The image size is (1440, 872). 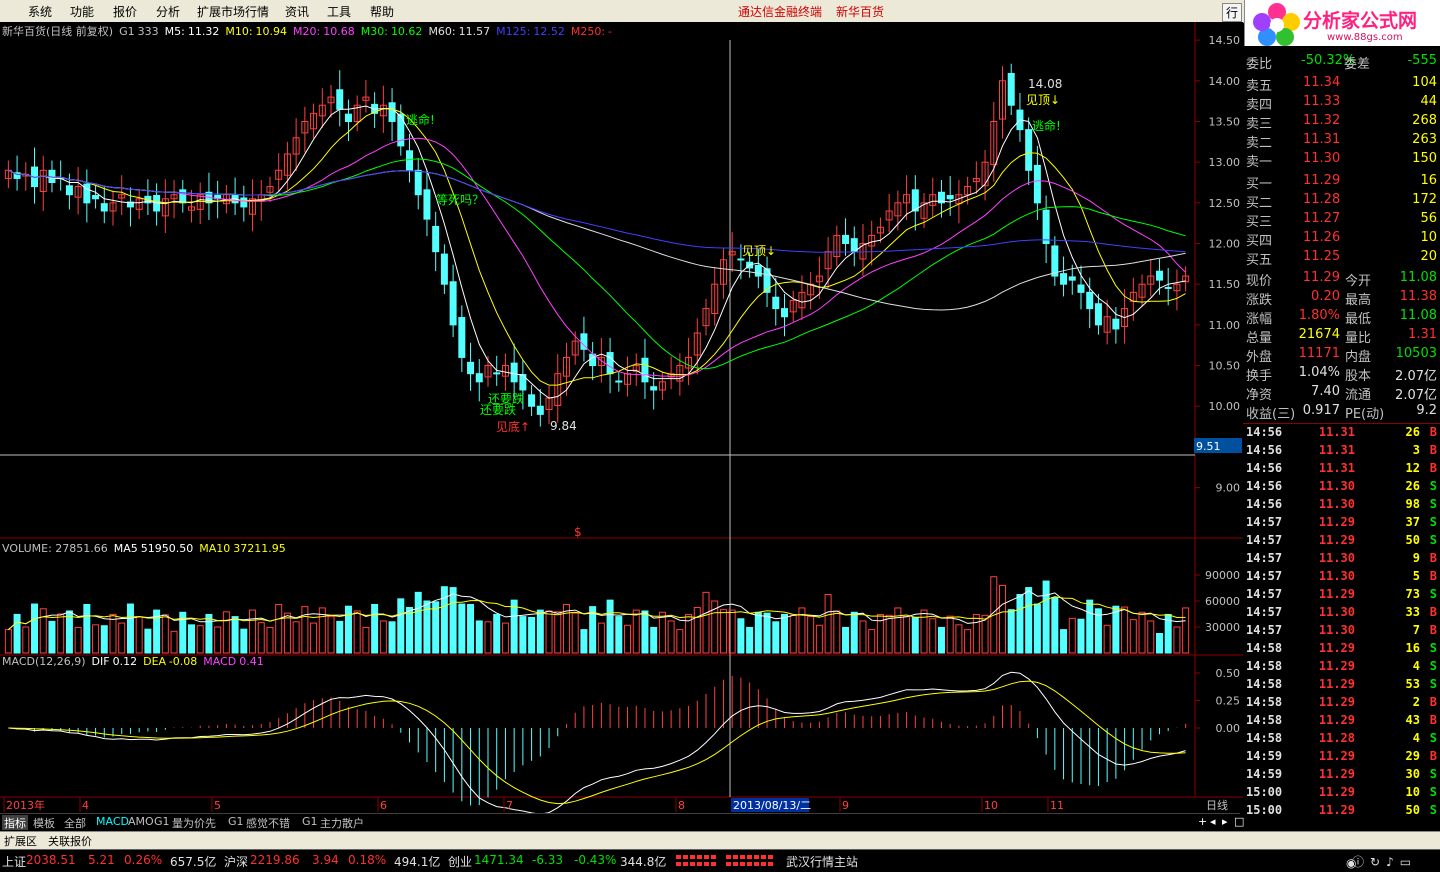 What do you see at coordinates (1341, 739) in the screenshot?
I see `quote-row: 14:58 11.28 4 S` at bounding box center [1341, 739].